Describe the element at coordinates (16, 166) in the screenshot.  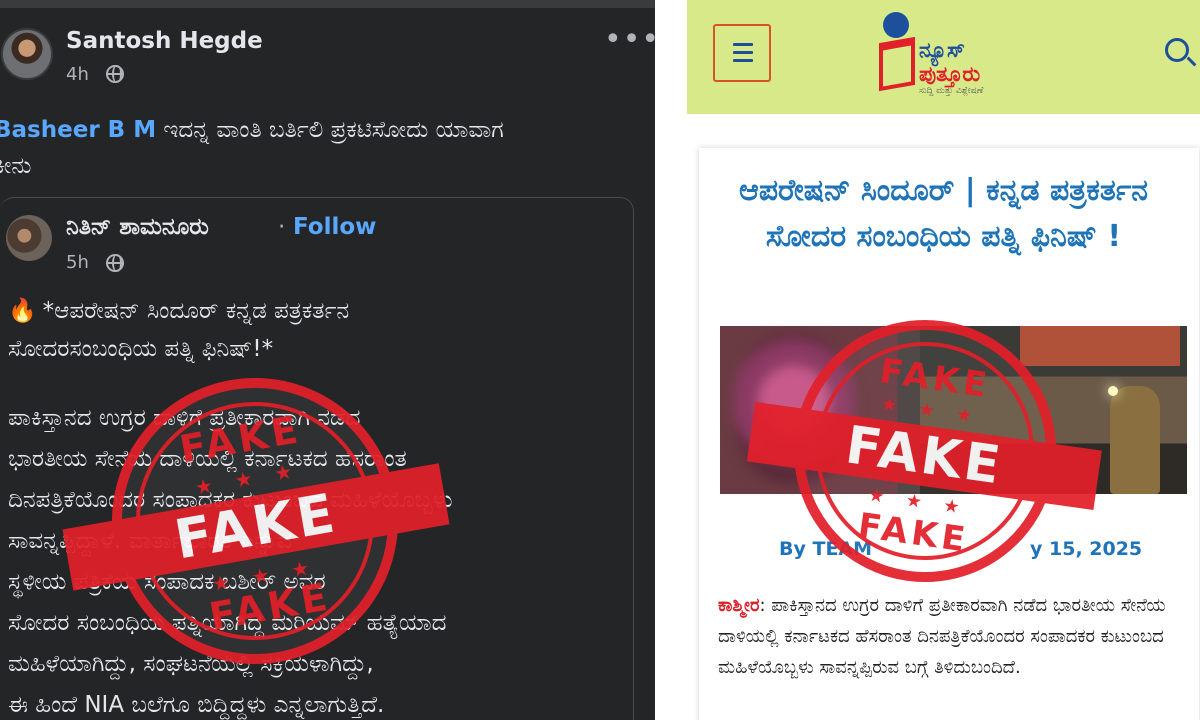
I see `post-text-line2: ಕೀನು` at that location.